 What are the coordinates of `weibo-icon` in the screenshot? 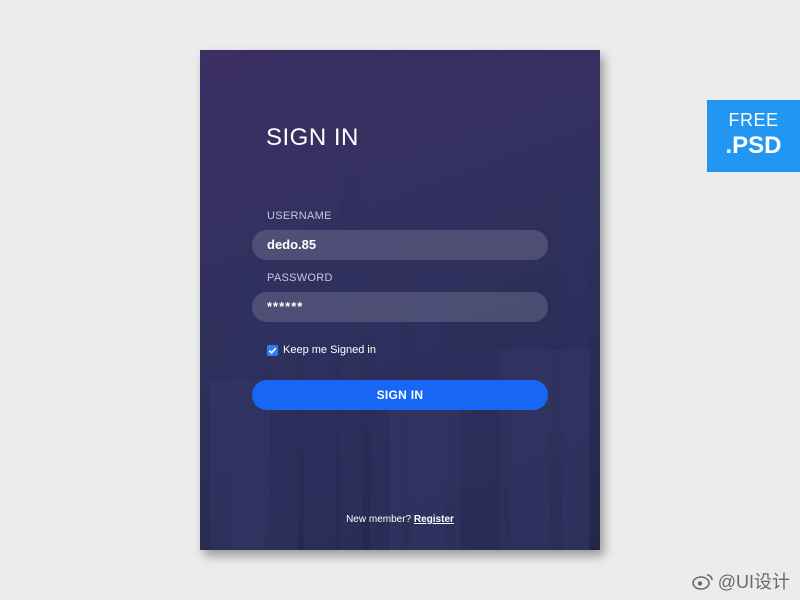 It's located at (702, 582).